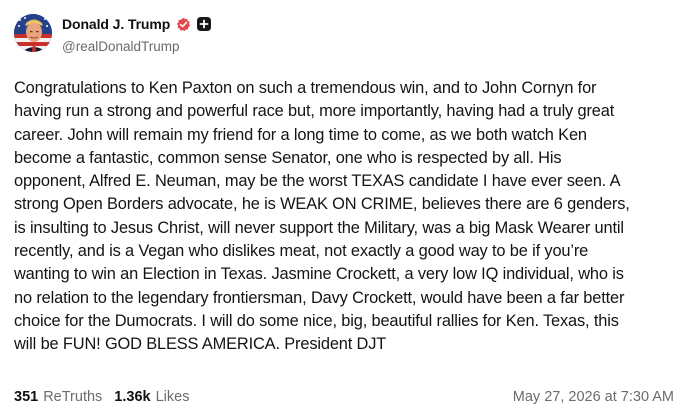  Describe the element at coordinates (593, 397) in the screenshot. I see `post-timestamp: May 27, 2026 at 7:30 AM` at that location.